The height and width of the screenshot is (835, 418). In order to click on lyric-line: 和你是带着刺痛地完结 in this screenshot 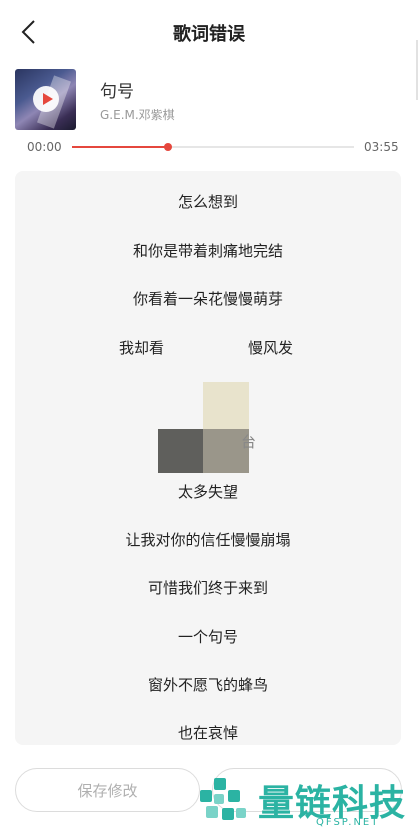, I will do `click(208, 251)`.